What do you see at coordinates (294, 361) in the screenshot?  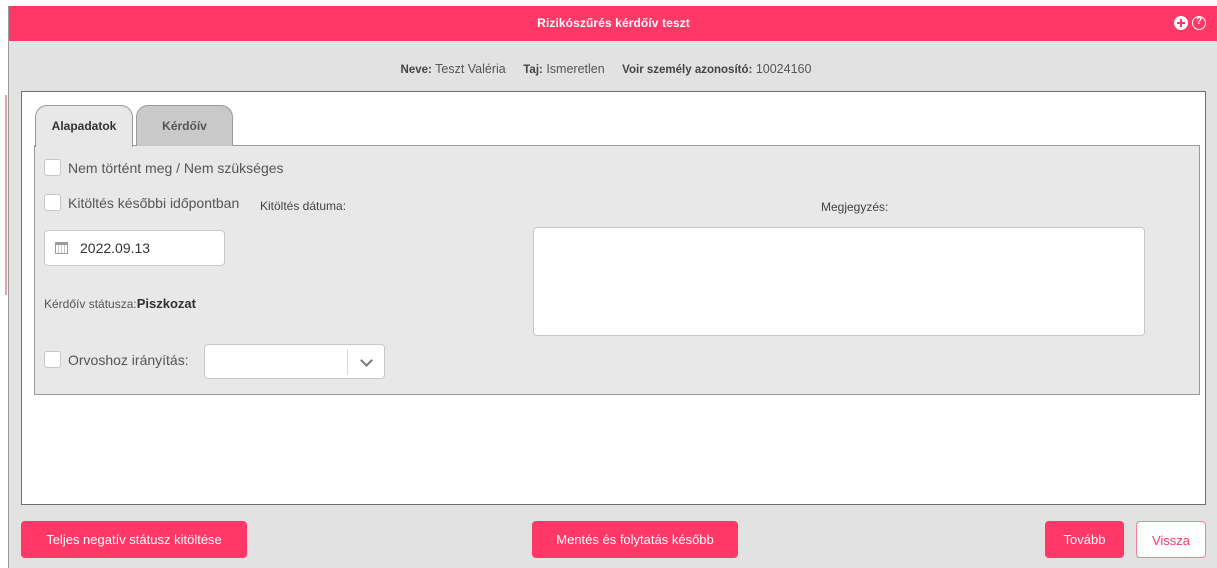 I see `doctor-referral-select` at bounding box center [294, 361].